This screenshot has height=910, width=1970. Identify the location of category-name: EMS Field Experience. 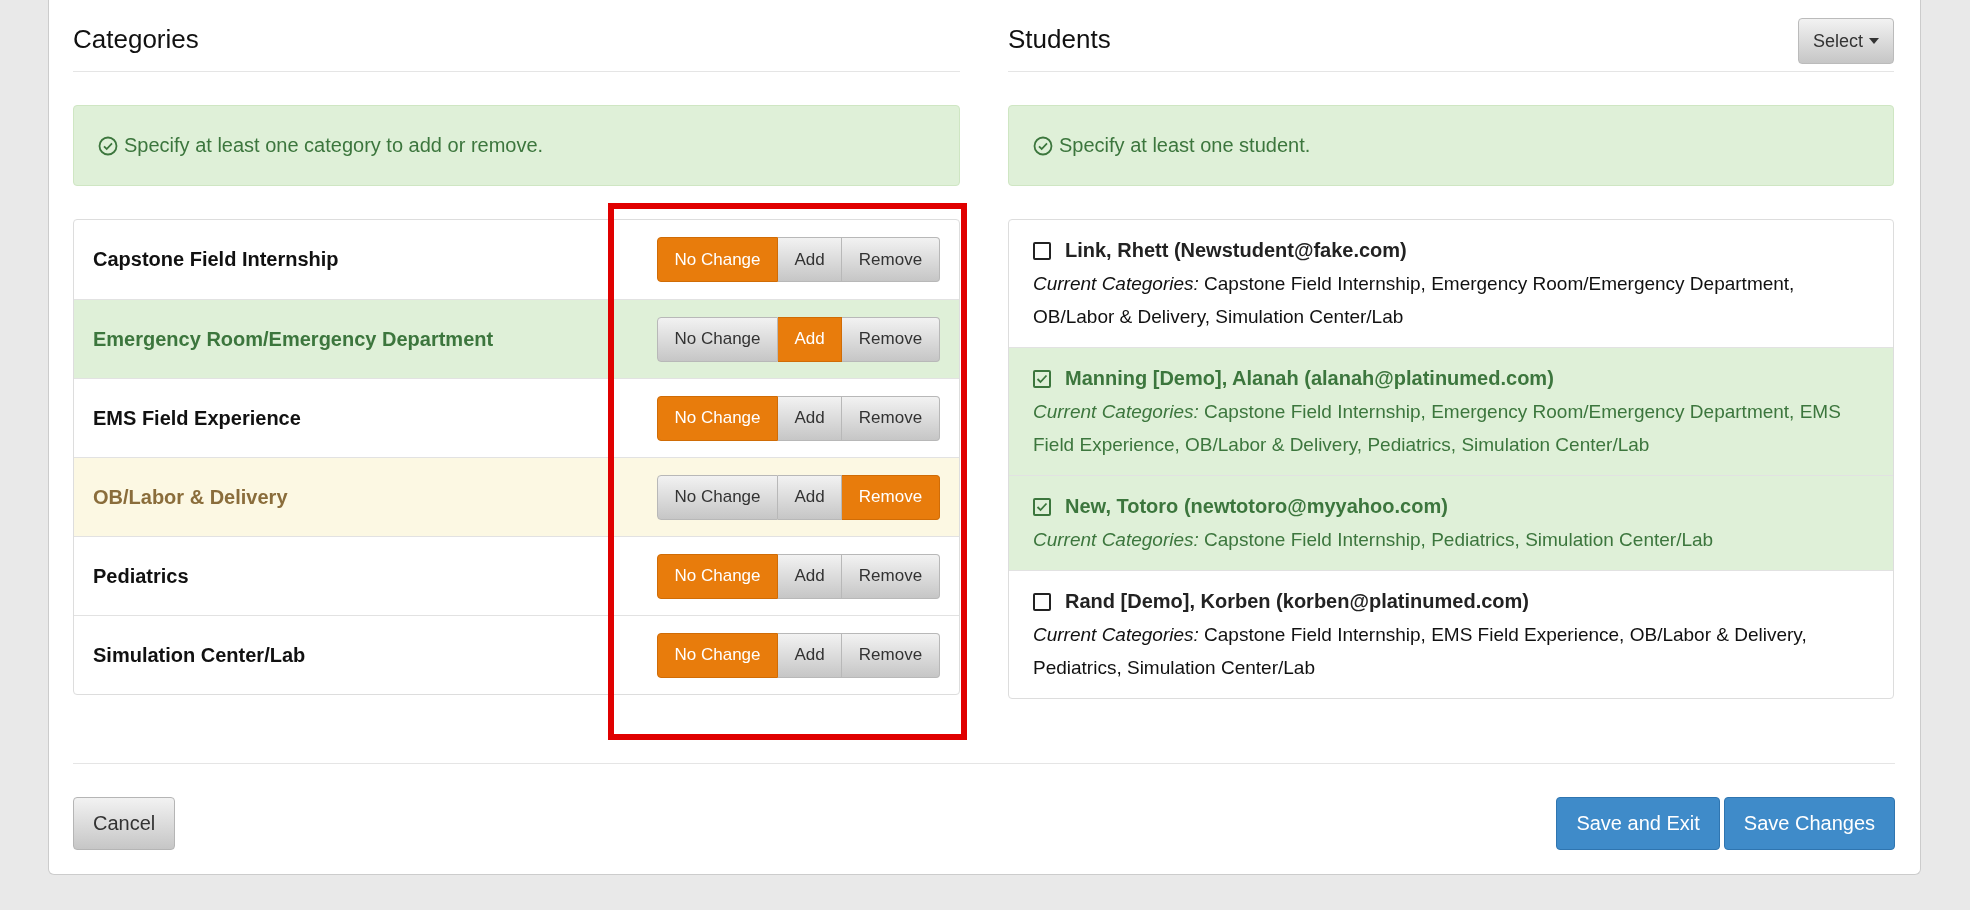
(197, 418).